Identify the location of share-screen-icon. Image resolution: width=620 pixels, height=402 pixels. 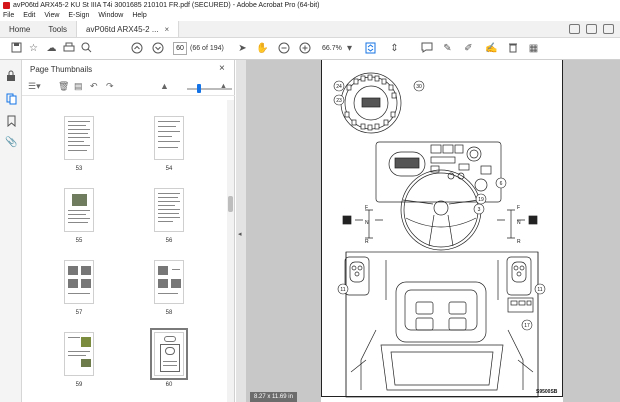
(574, 29).